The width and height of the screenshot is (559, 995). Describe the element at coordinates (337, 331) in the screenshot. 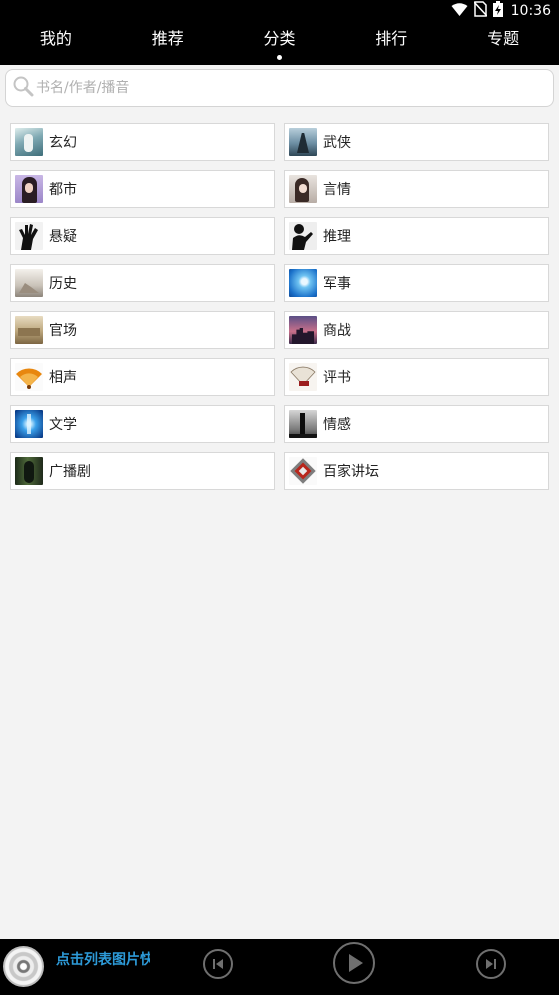

I see `category-label: 商战` at that location.